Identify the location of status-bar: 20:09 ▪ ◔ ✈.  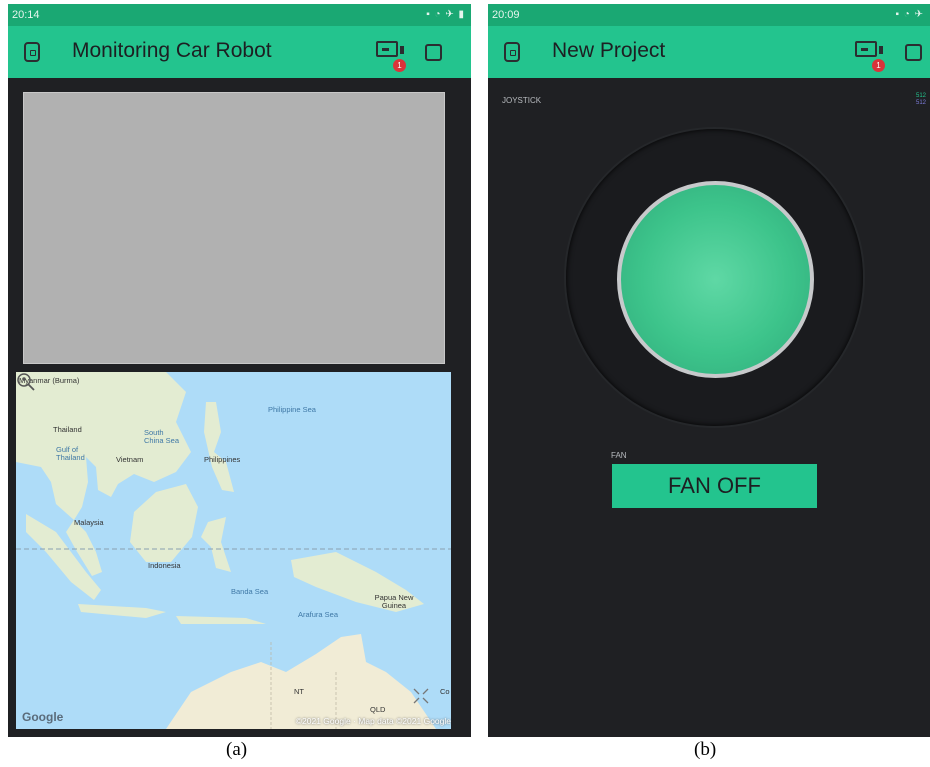
(709, 15).